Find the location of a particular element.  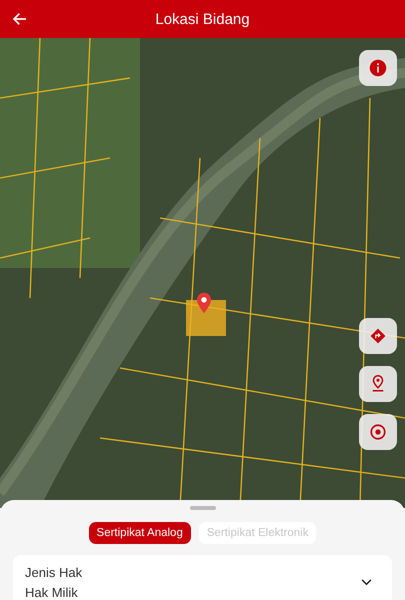

field-label: Jenis Hak is located at coordinates (53, 572).